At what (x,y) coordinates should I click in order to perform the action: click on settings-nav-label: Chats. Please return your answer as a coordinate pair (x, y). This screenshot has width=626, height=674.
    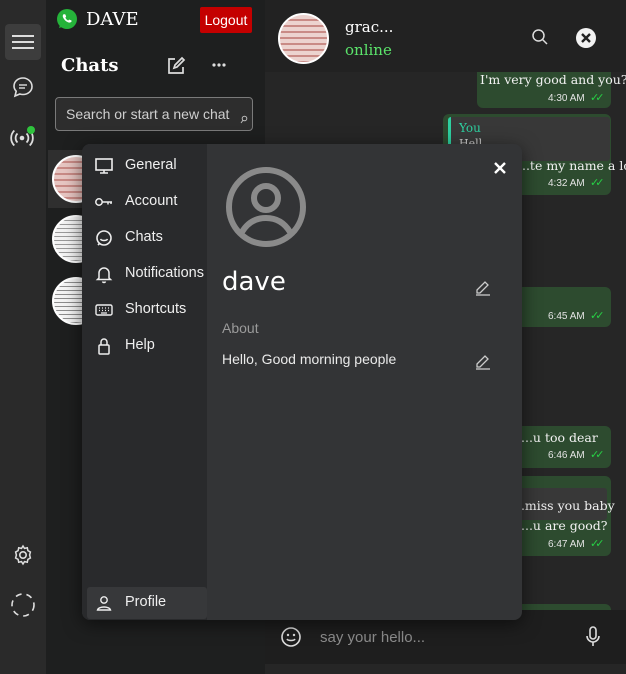
    Looking at the image, I should click on (144, 237).